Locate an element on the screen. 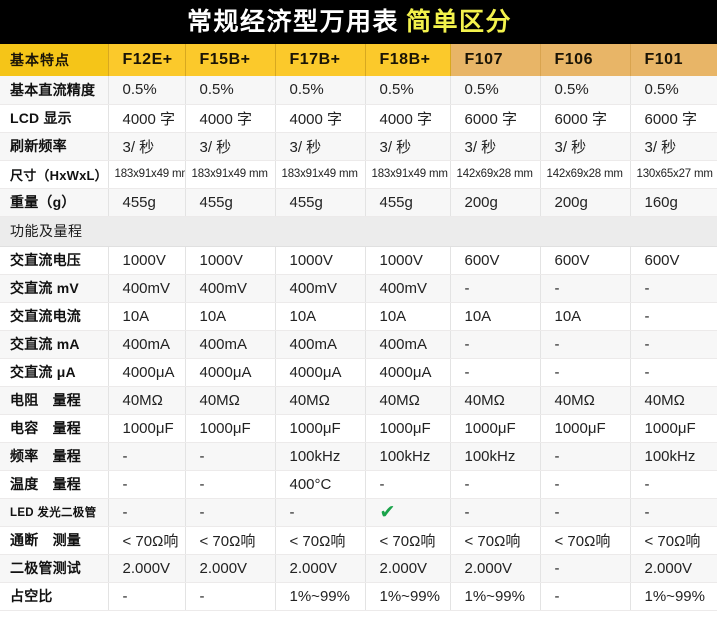 This screenshot has height=641, width=717. cell-led-发光二极管-f107: - is located at coordinates (495, 512).